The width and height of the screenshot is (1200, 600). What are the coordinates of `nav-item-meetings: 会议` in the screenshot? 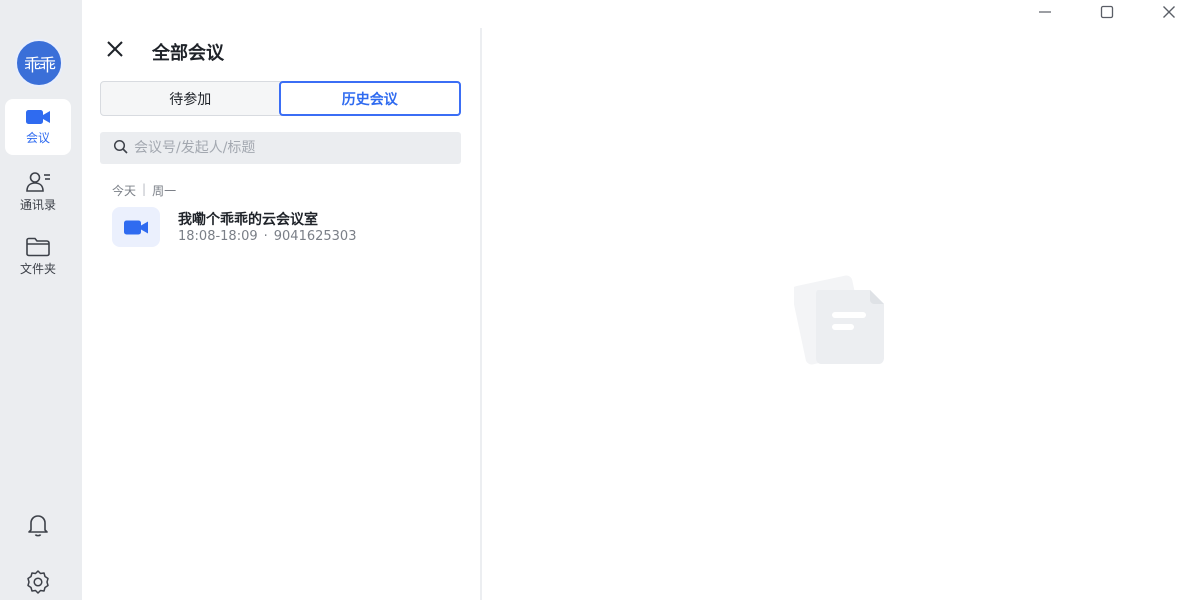 It's located at (38, 127).